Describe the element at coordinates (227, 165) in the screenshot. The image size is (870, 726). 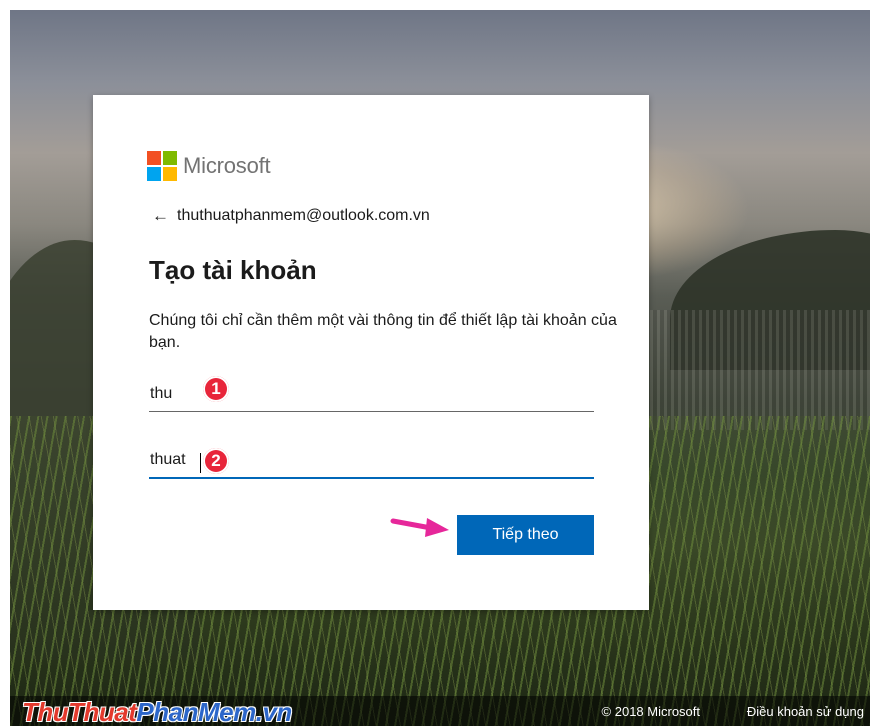
I see `brand-name: Microsoft` at that location.